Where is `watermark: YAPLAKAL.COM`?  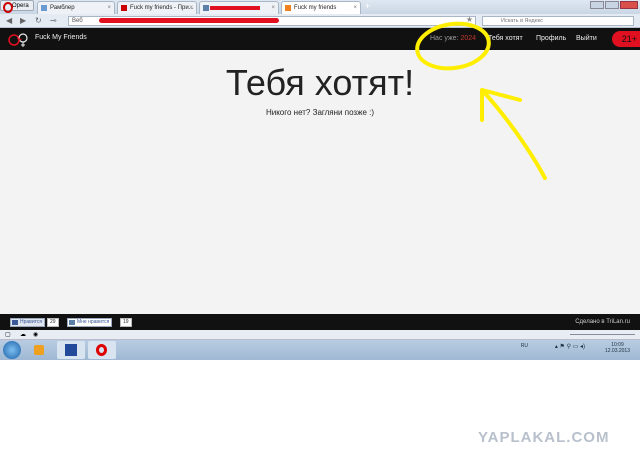 watermark: YAPLAKAL.COM is located at coordinates (544, 437).